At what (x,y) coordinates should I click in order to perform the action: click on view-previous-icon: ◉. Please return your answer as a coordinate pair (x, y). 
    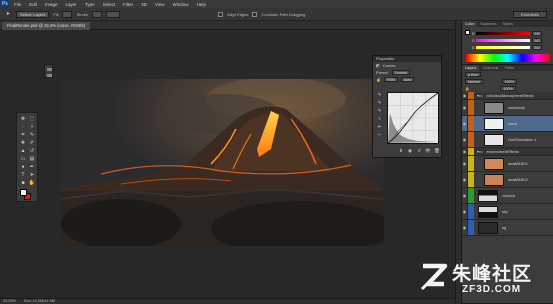
    Looking at the image, I should click on (410, 151).